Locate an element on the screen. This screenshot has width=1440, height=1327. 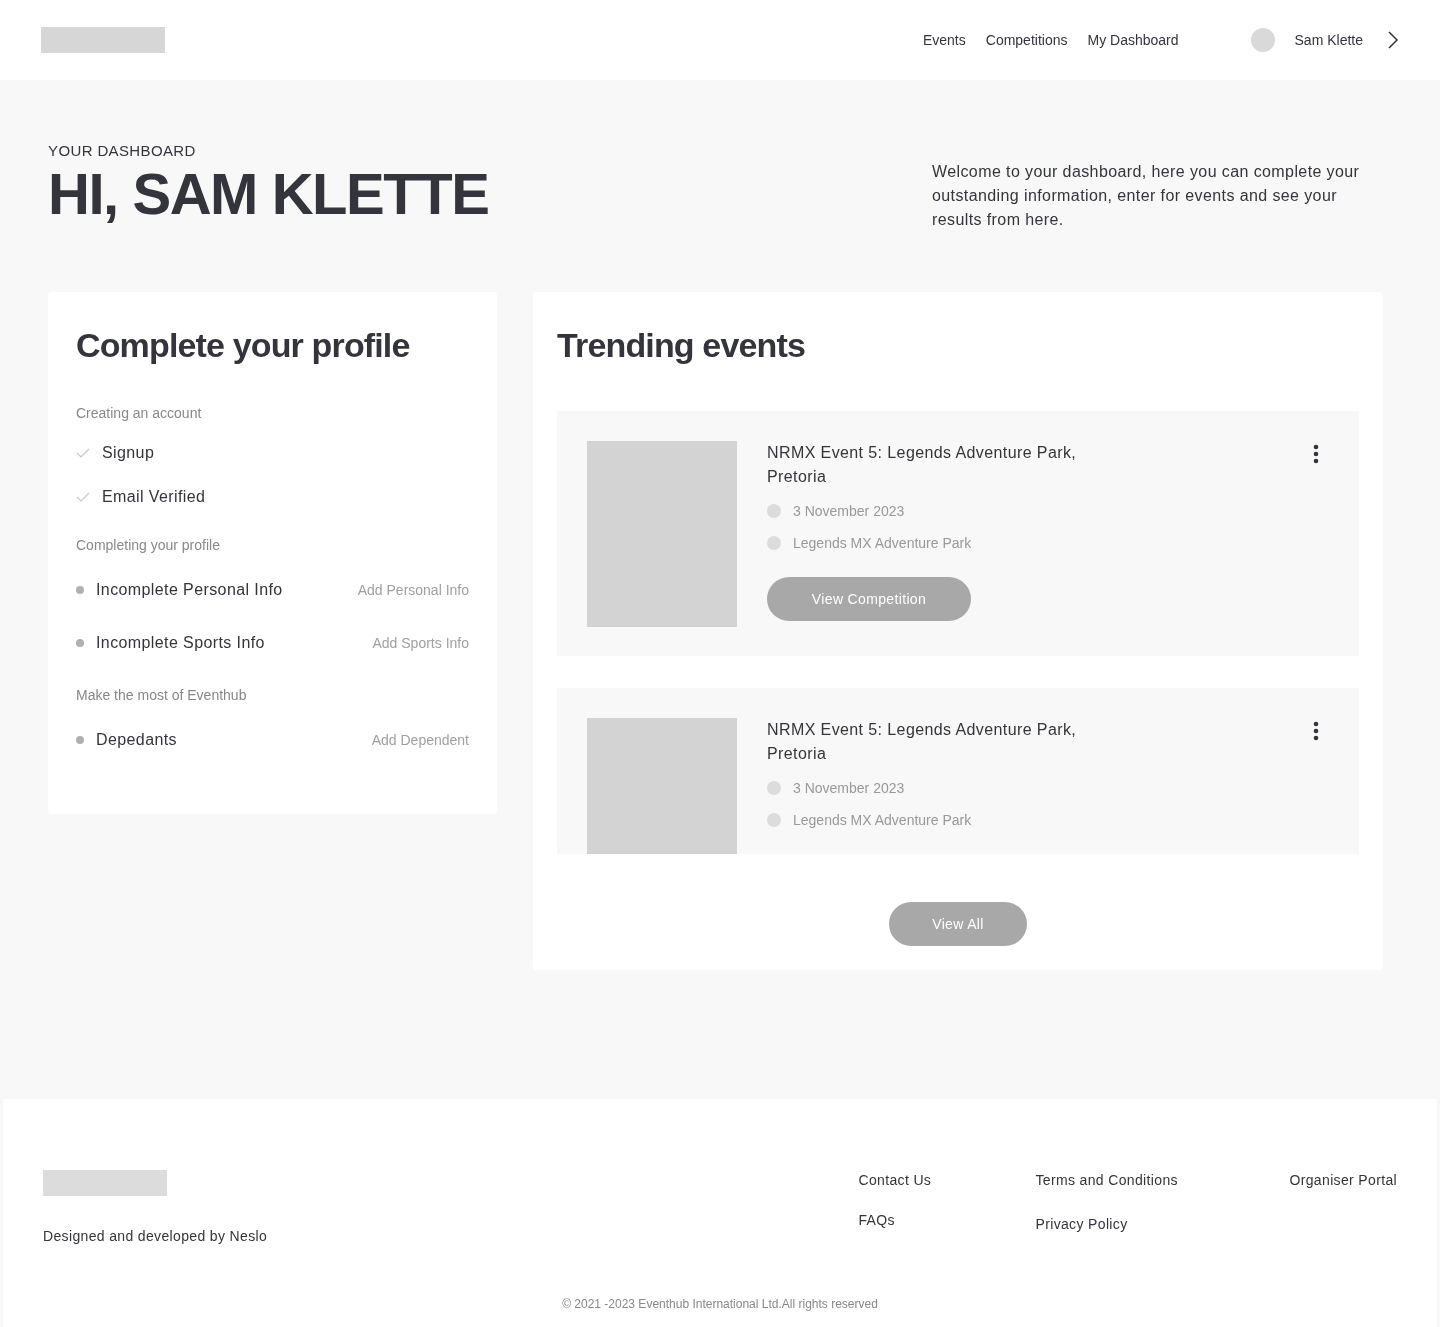
greeting-title: HI, SAM KLETTE is located at coordinates (268, 193).